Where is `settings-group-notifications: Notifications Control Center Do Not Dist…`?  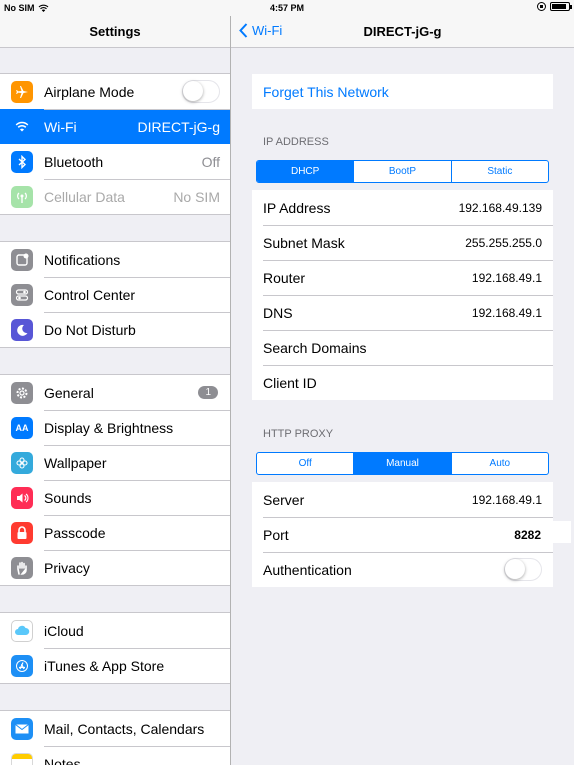 settings-group-notifications: Notifications Control Center Do Not Dist… is located at coordinates (115, 294).